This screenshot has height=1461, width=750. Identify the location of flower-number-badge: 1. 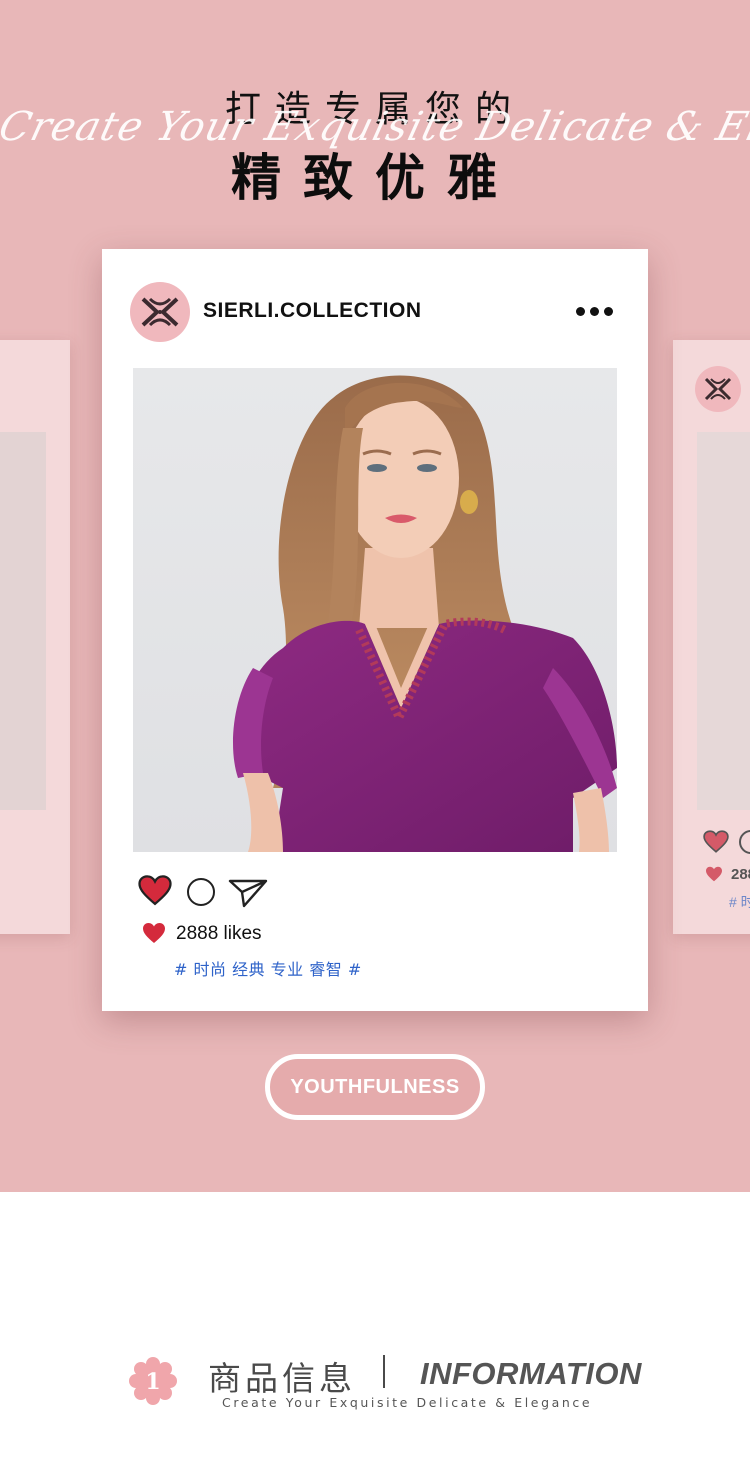
(153, 1381).